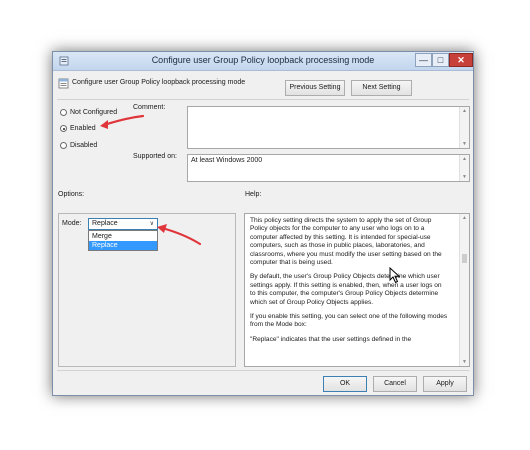  Describe the element at coordinates (395, 384) in the screenshot. I see `cancel-button: Cancel` at that location.